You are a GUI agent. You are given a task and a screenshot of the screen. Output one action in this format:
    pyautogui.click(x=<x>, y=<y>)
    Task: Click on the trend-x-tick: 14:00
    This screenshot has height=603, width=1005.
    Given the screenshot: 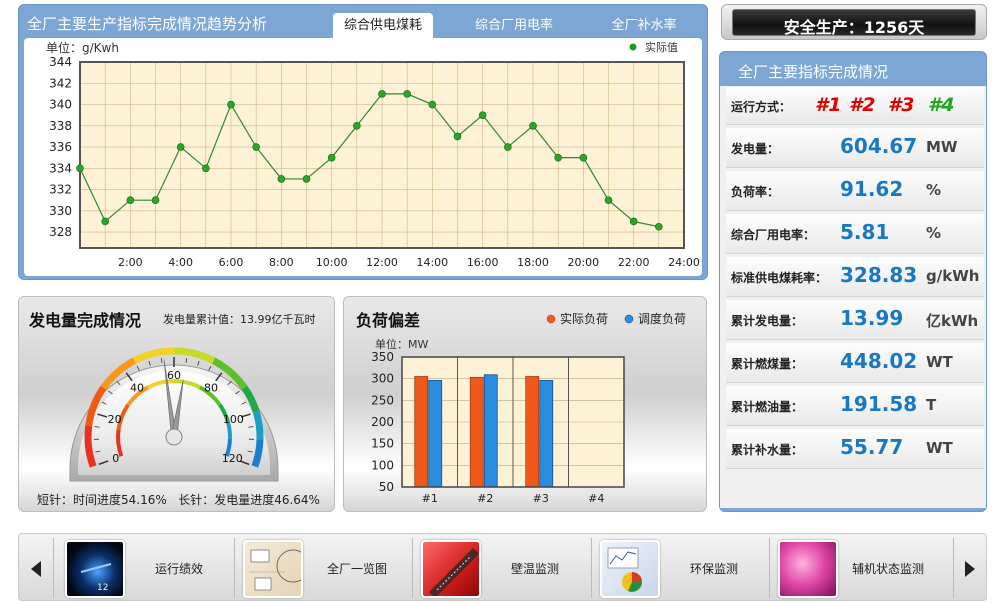 What is the action you would take?
    pyautogui.click(x=432, y=262)
    